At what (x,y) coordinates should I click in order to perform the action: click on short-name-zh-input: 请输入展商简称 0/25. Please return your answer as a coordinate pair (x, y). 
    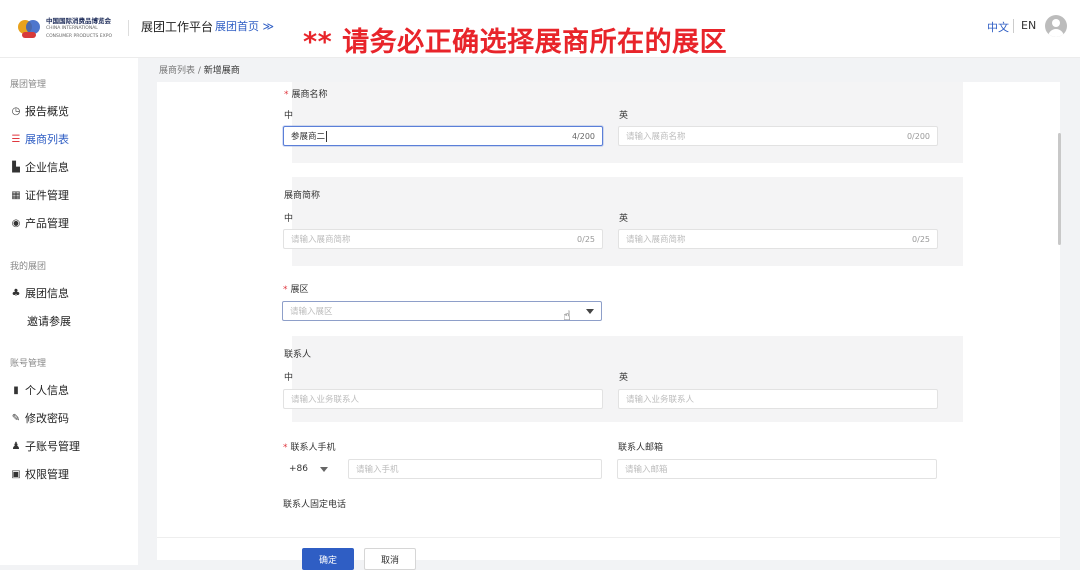
    Looking at the image, I should click on (443, 239).